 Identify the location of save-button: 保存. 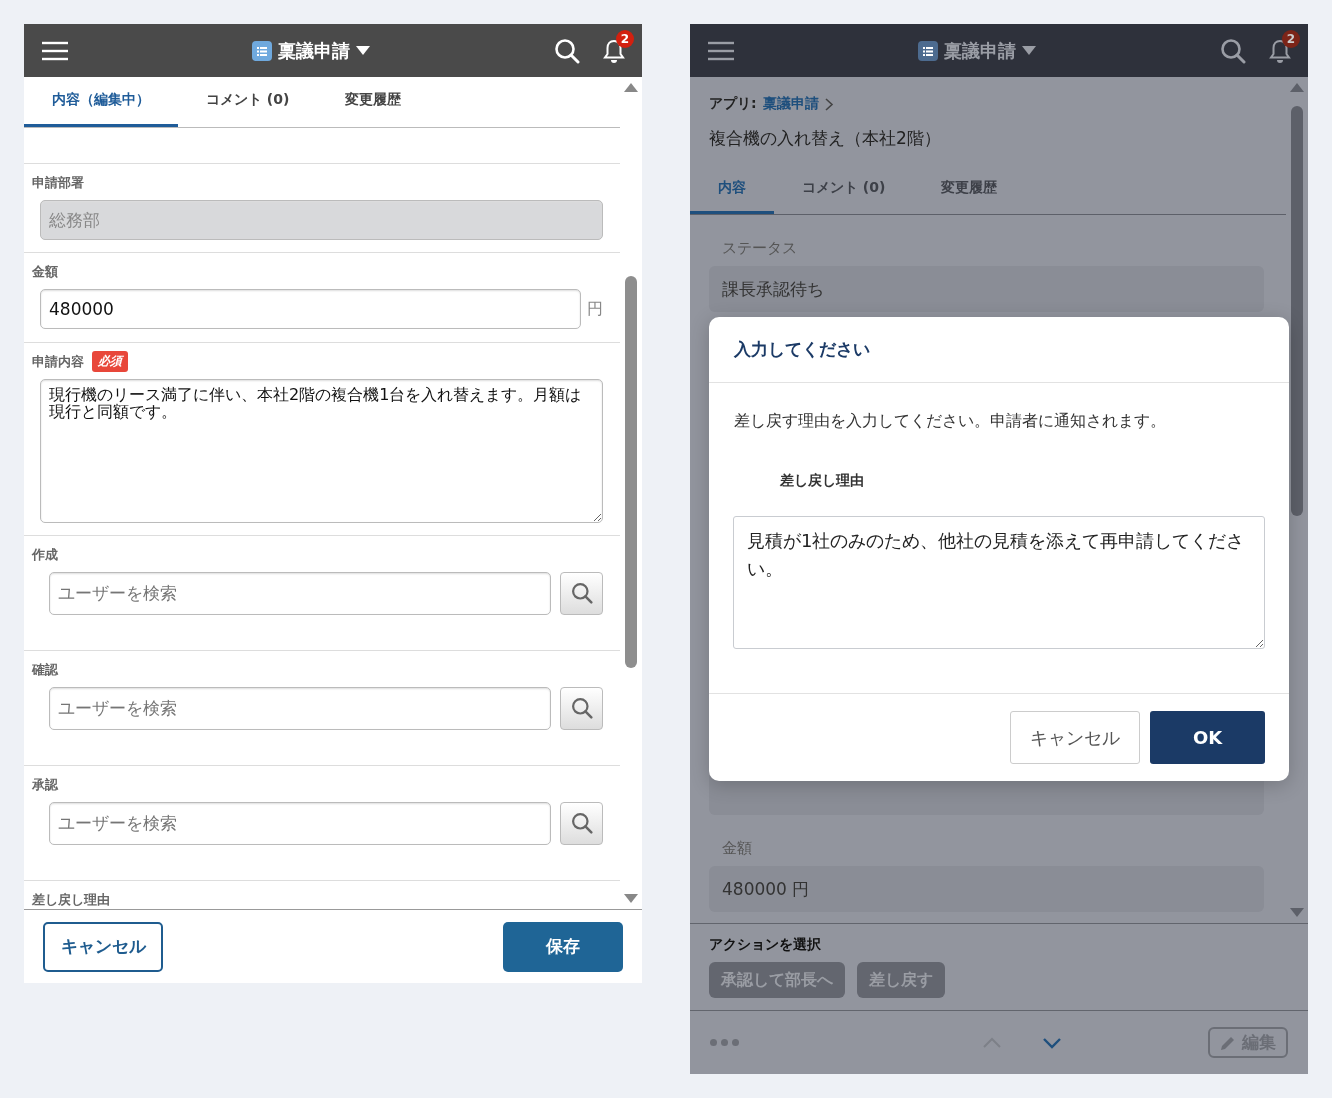
(563, 946).